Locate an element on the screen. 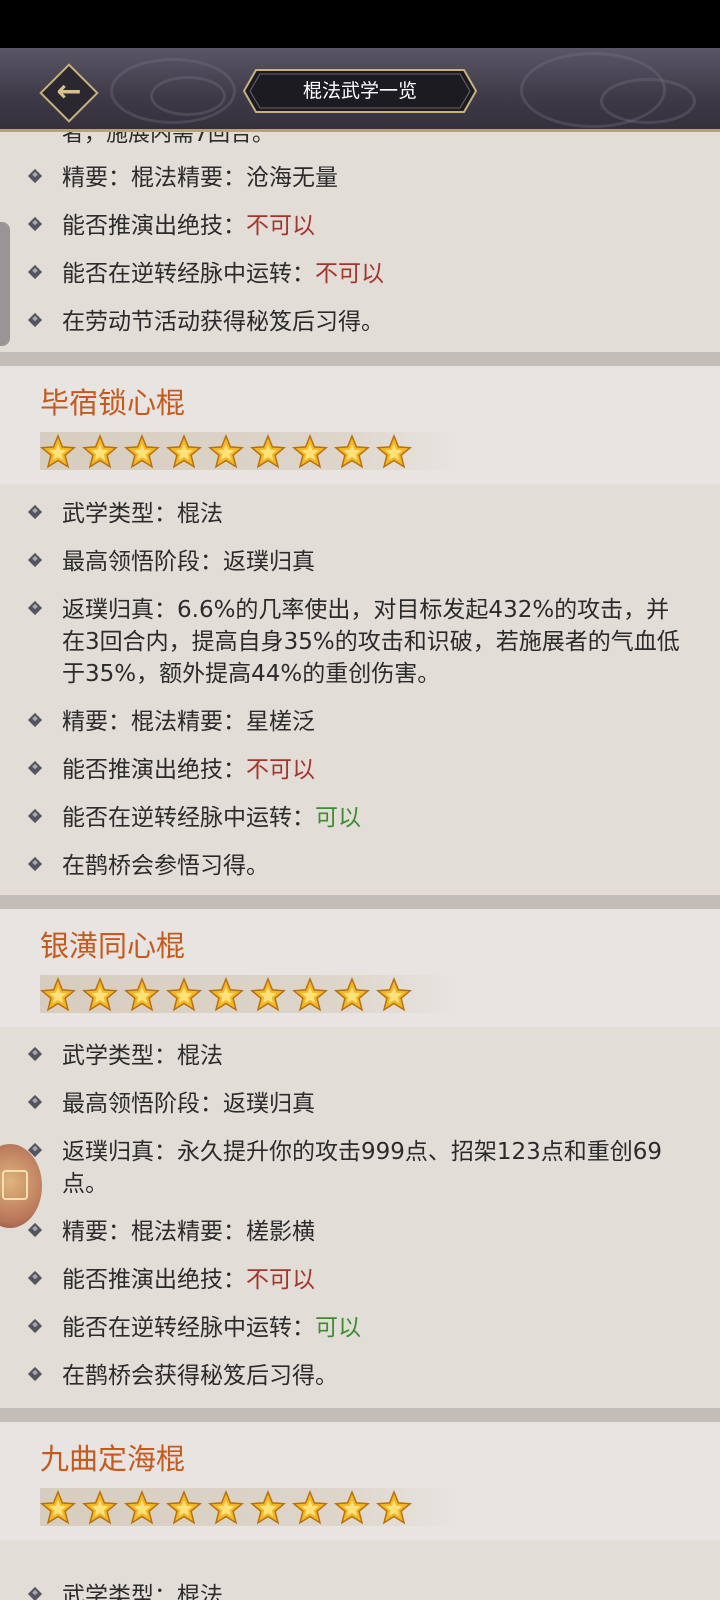 The width and height of the screenshot is (720, 1600). list-item: 精要：棍法精要：星槎泛 is located at coordinates (360, 722).